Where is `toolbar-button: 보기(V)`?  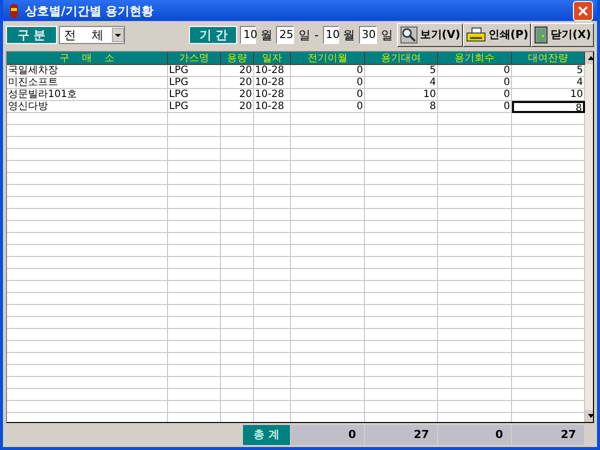 toolbar-button: 보기(V) is located at coordinates (430, 35).